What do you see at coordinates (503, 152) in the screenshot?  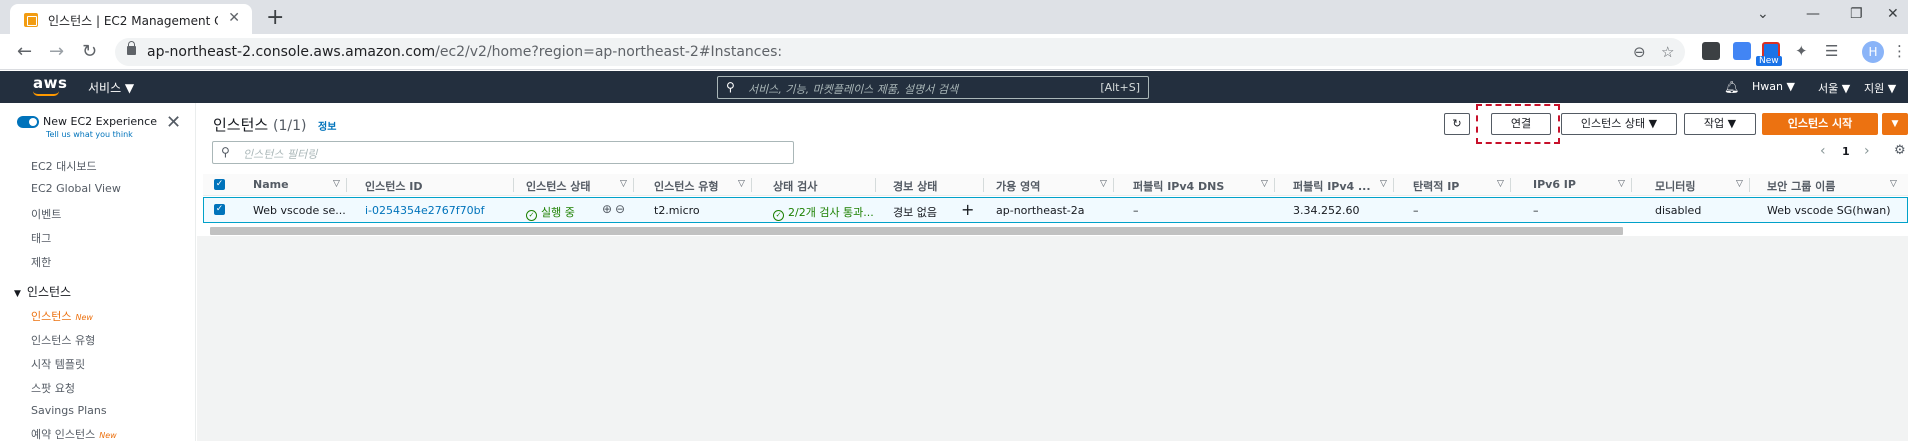 I see `instance-filter-input: ⚲ 인스턴스 필터링` at bounding box center [503, 152].